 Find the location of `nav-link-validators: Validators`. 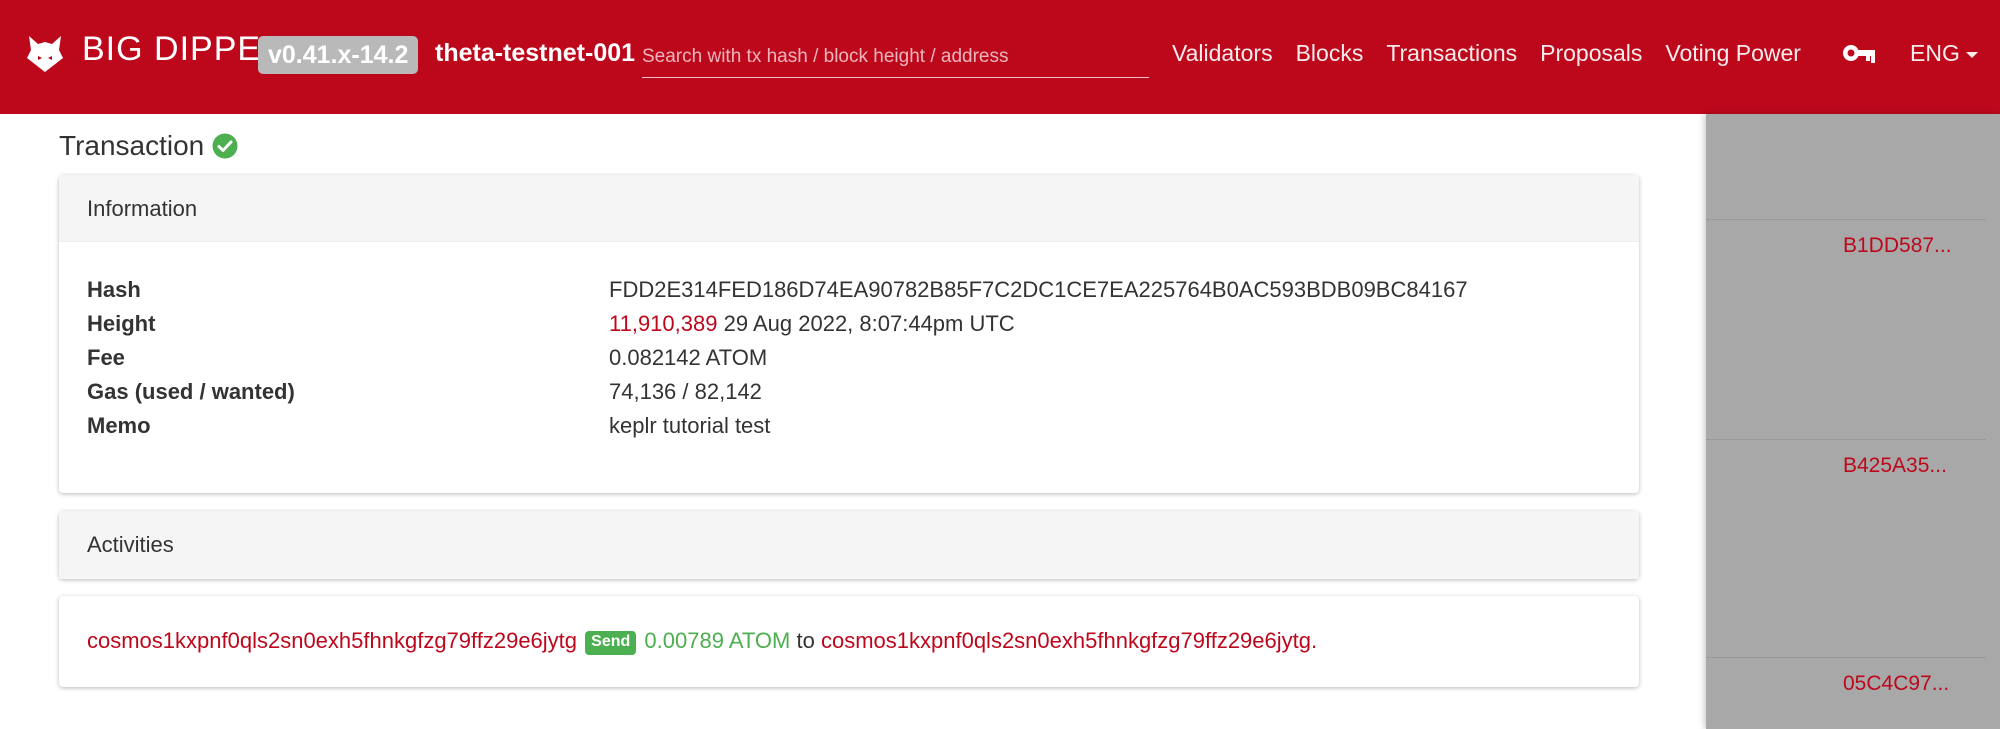

nav-link-validators: Validators is located at coordinates (1222, 53).